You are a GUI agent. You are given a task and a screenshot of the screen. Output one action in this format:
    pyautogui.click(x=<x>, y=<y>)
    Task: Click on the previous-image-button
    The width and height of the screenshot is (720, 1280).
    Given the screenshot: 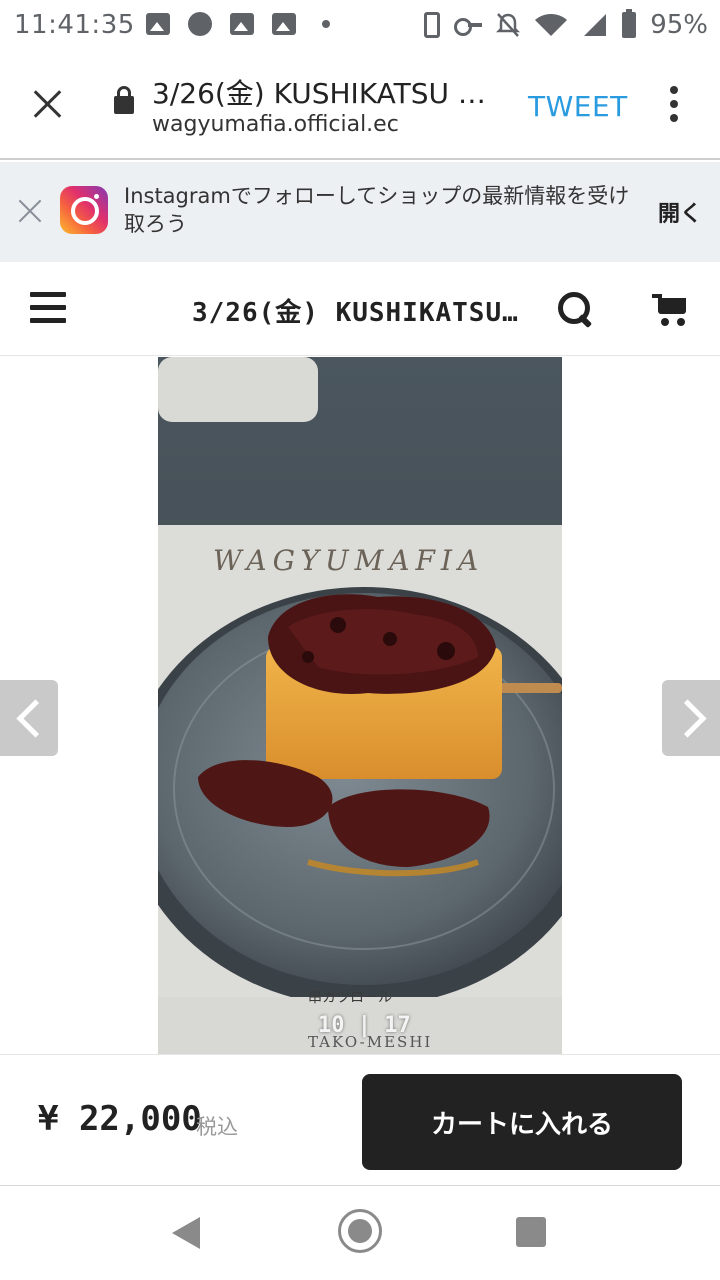 What is the action you would take?
    pyautogui.click(x=29, y=718)
    